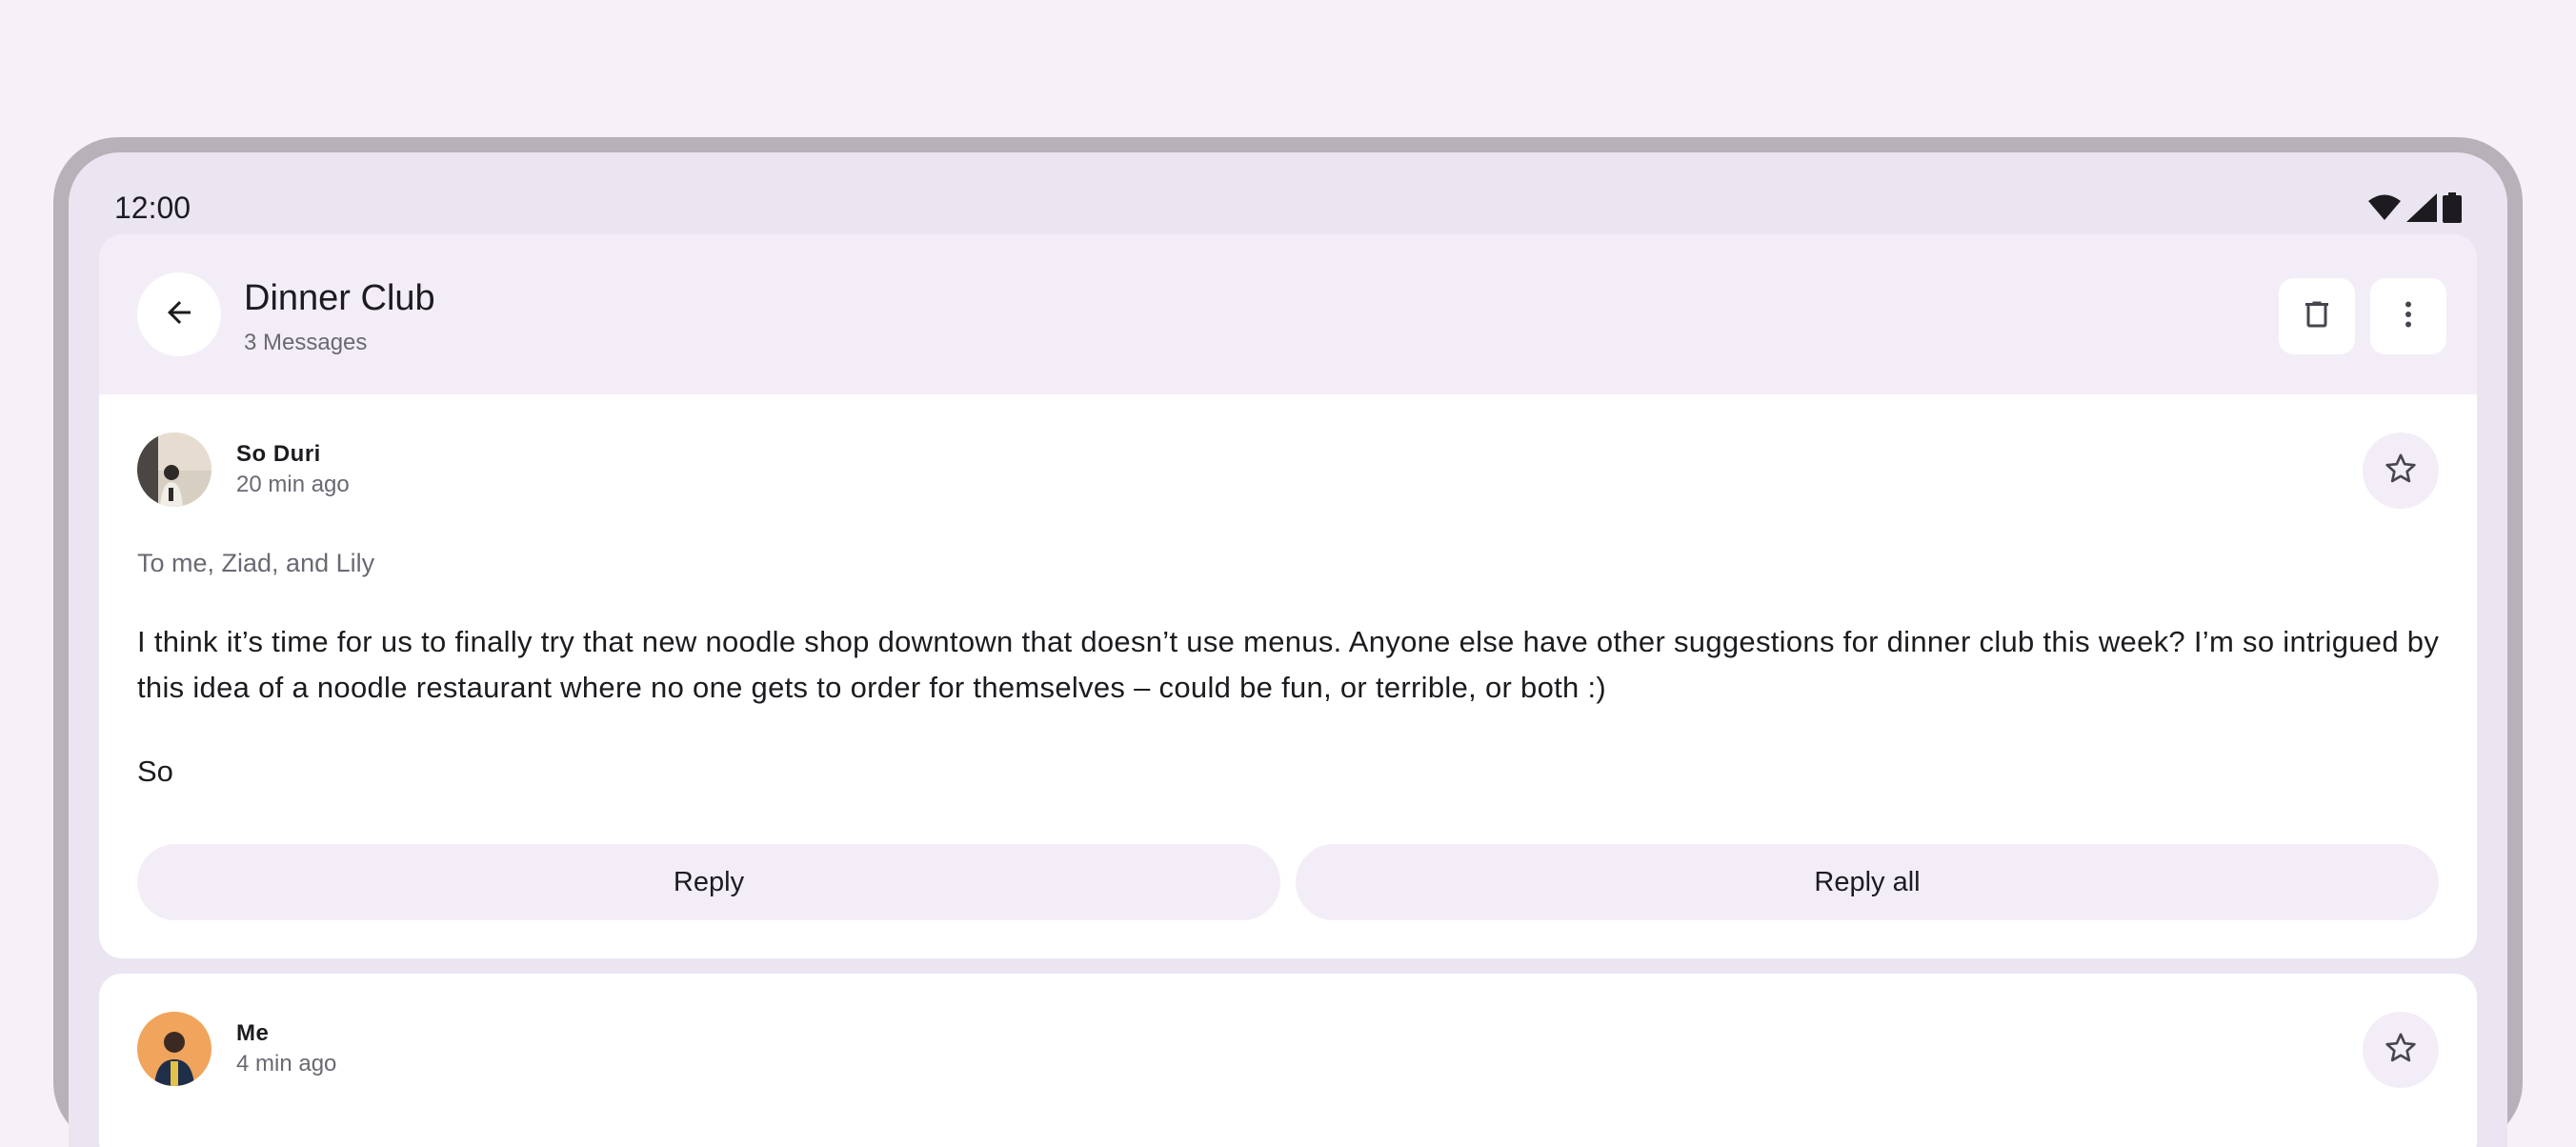 The image size is (2576, 1147). I want to click on conversation-header: Dinner Club 3 Messages, so click(1288, 314).